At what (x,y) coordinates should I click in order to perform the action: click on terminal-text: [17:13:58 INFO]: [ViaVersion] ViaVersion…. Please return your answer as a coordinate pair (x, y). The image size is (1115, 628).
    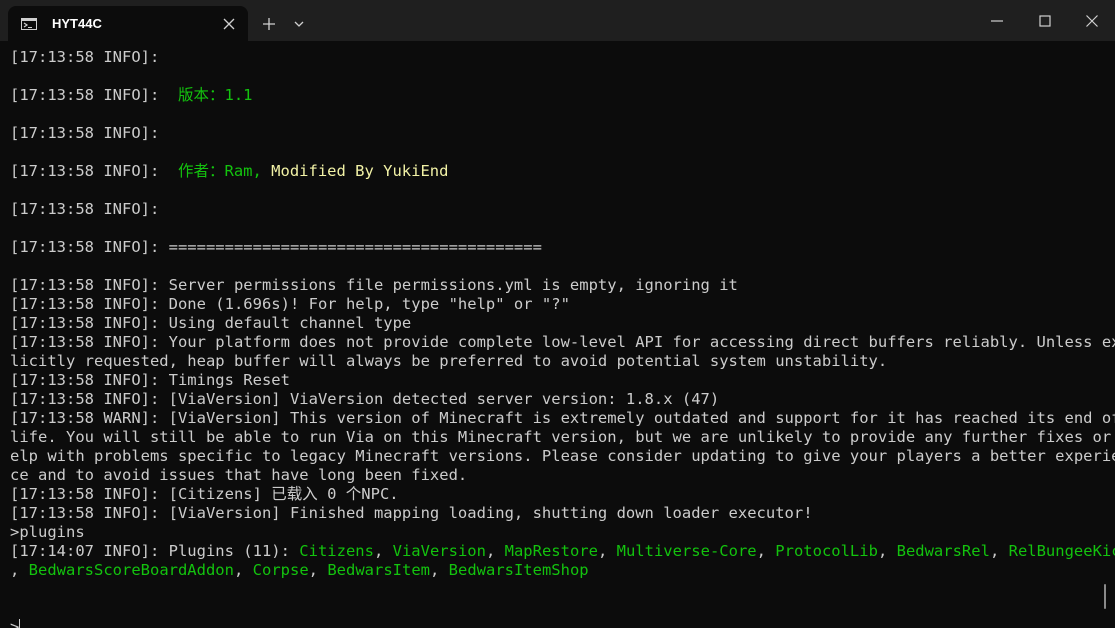
    Looking at the image, I should click on (365, 399).